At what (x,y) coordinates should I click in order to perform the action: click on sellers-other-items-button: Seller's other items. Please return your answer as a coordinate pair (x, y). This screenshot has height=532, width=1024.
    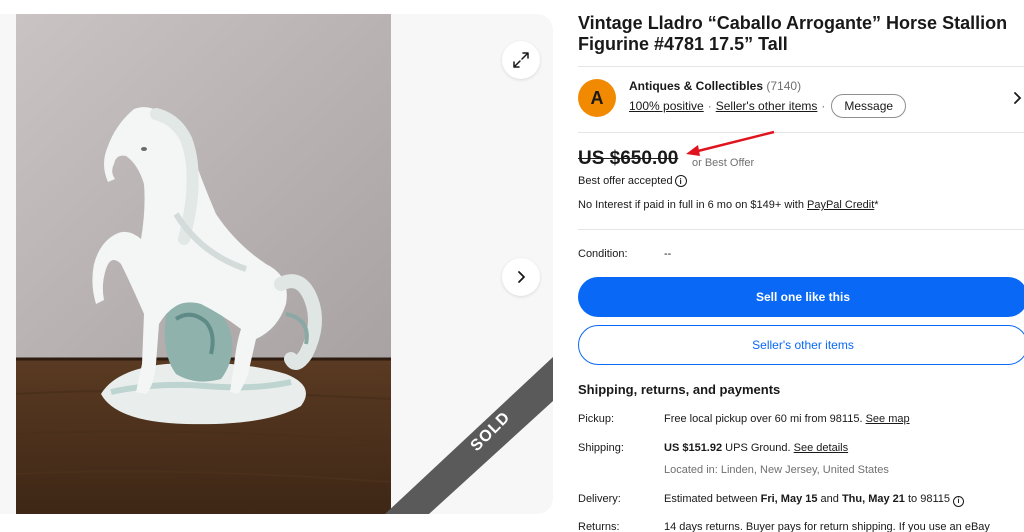
    Looking at the image, I should click on (801, 345).